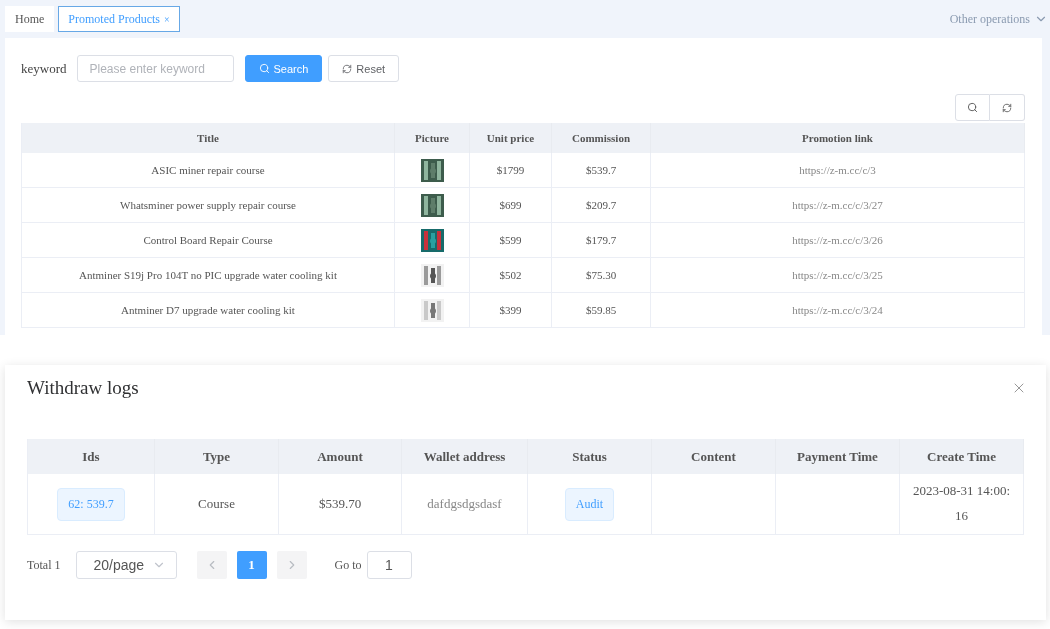 This screenshot has width=1050, height=629. I want to click on reset-button: Reset, so click(364, 68).